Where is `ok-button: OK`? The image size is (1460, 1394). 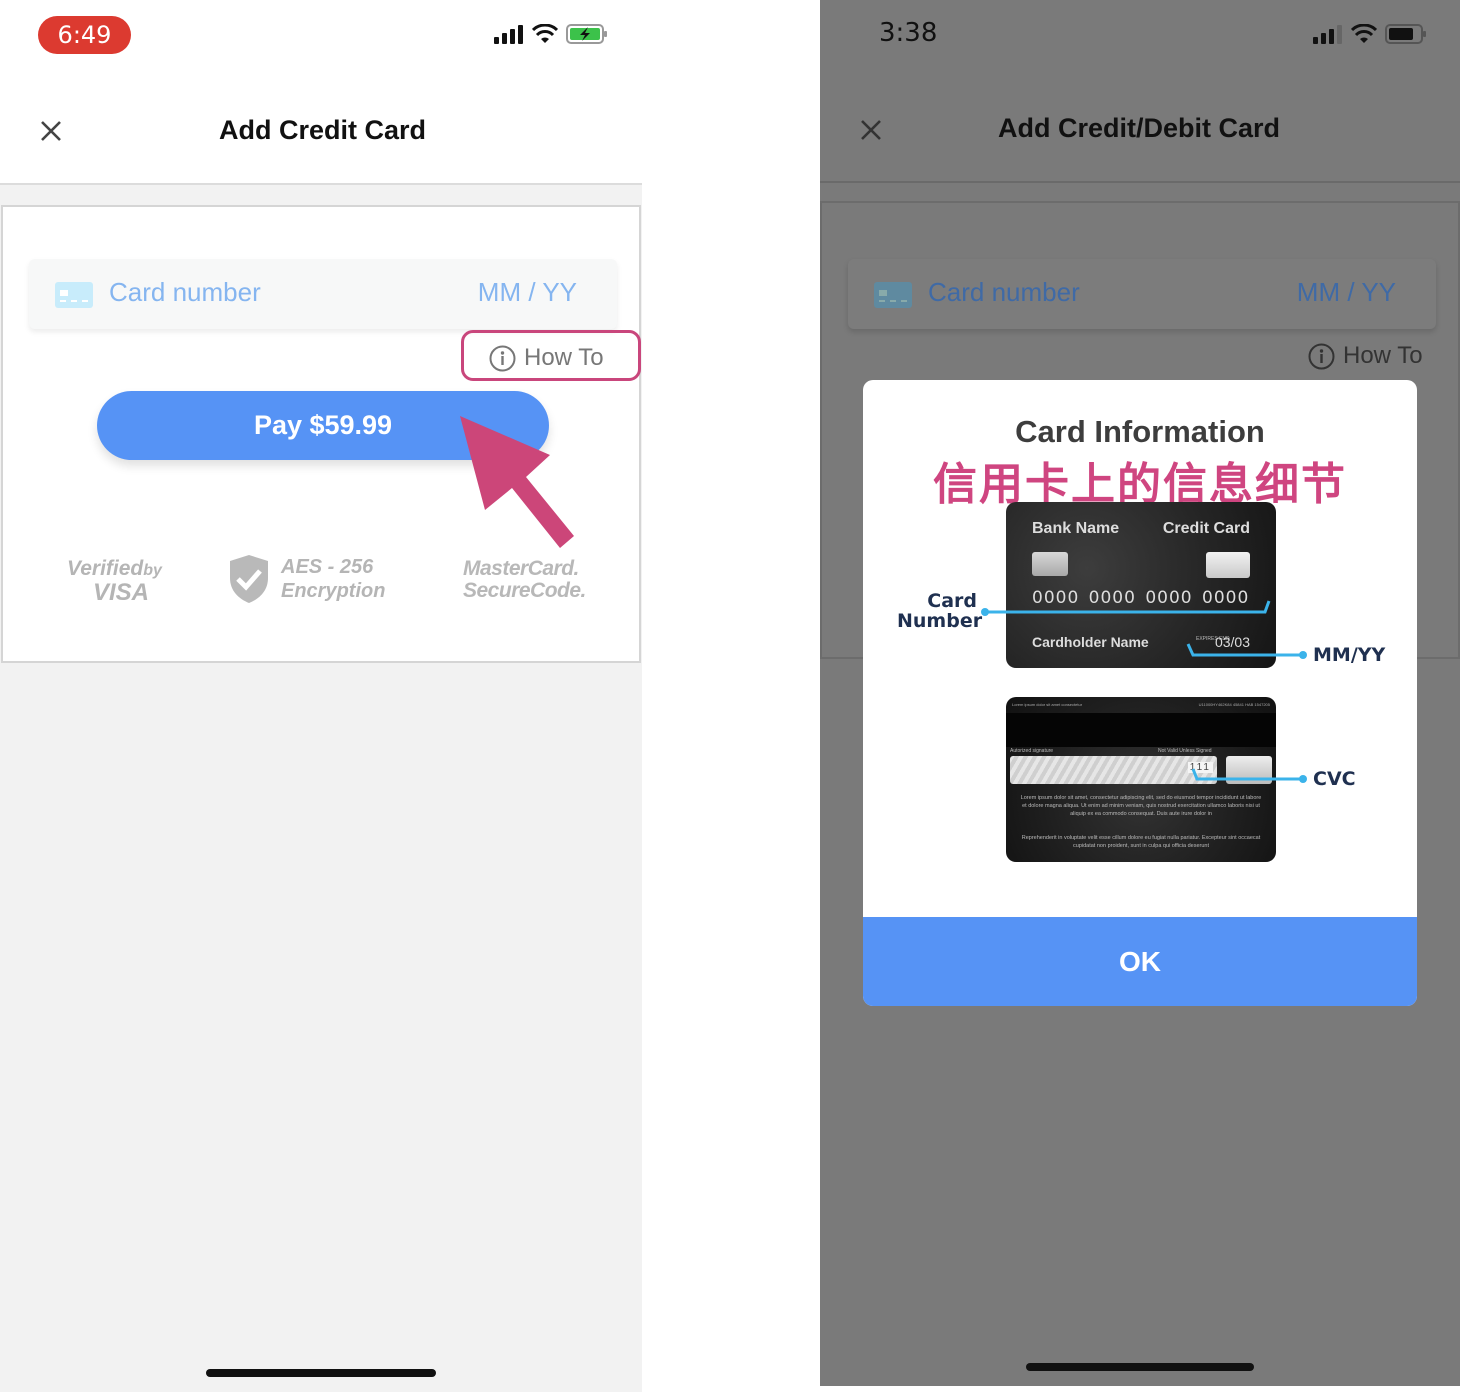 ok-button: OK is located at coordinates (1140, 961).